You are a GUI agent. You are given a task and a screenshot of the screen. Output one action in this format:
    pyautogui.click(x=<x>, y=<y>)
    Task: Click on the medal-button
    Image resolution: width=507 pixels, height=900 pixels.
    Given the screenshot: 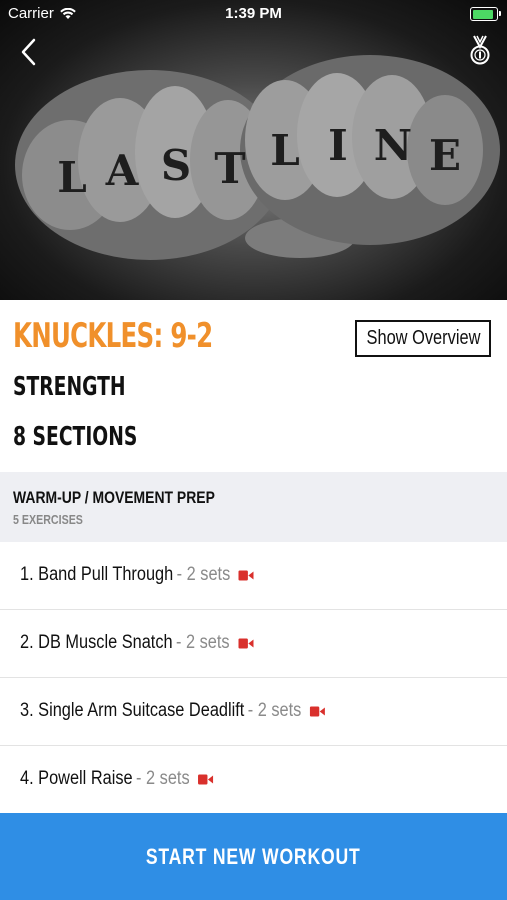 What is the action you would take?
    pyautogui.click(x=480, y=51)
    